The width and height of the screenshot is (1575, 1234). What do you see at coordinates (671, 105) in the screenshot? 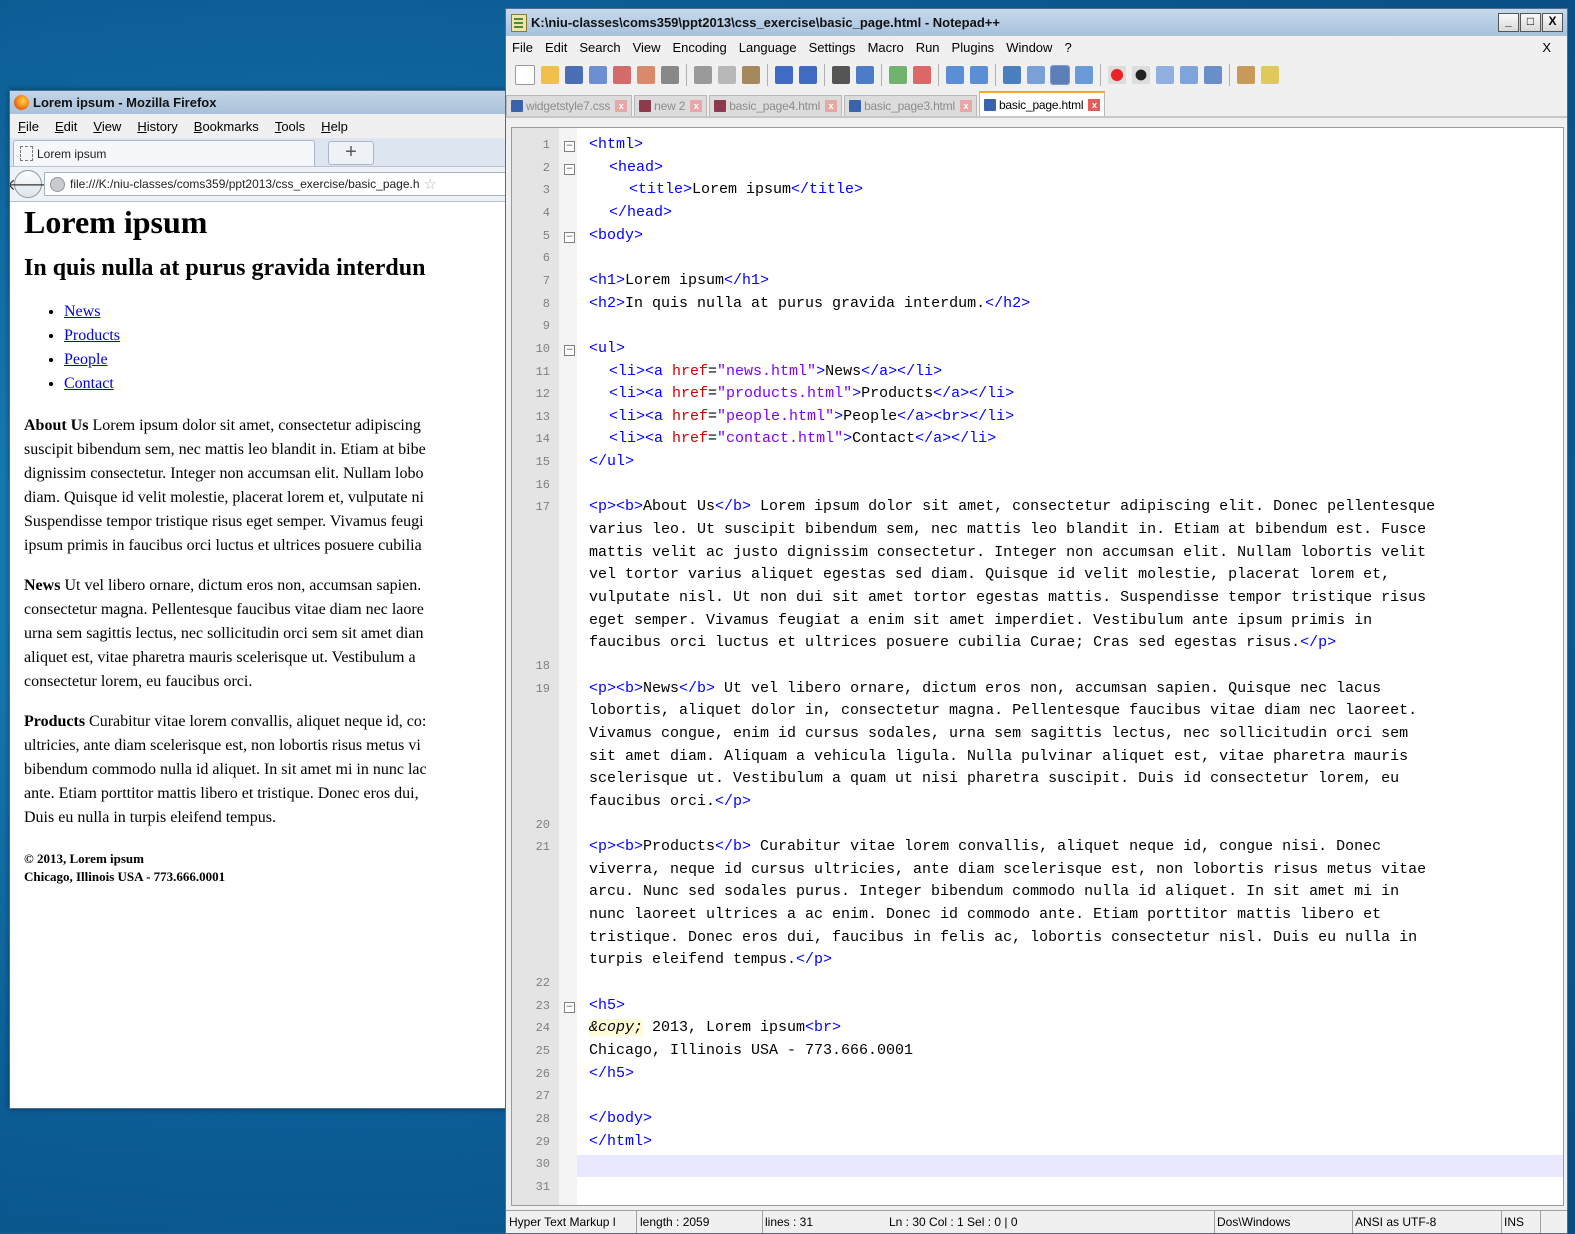
I see `file-tab-new-2: new 2 x` at bounding box center [671, 105].